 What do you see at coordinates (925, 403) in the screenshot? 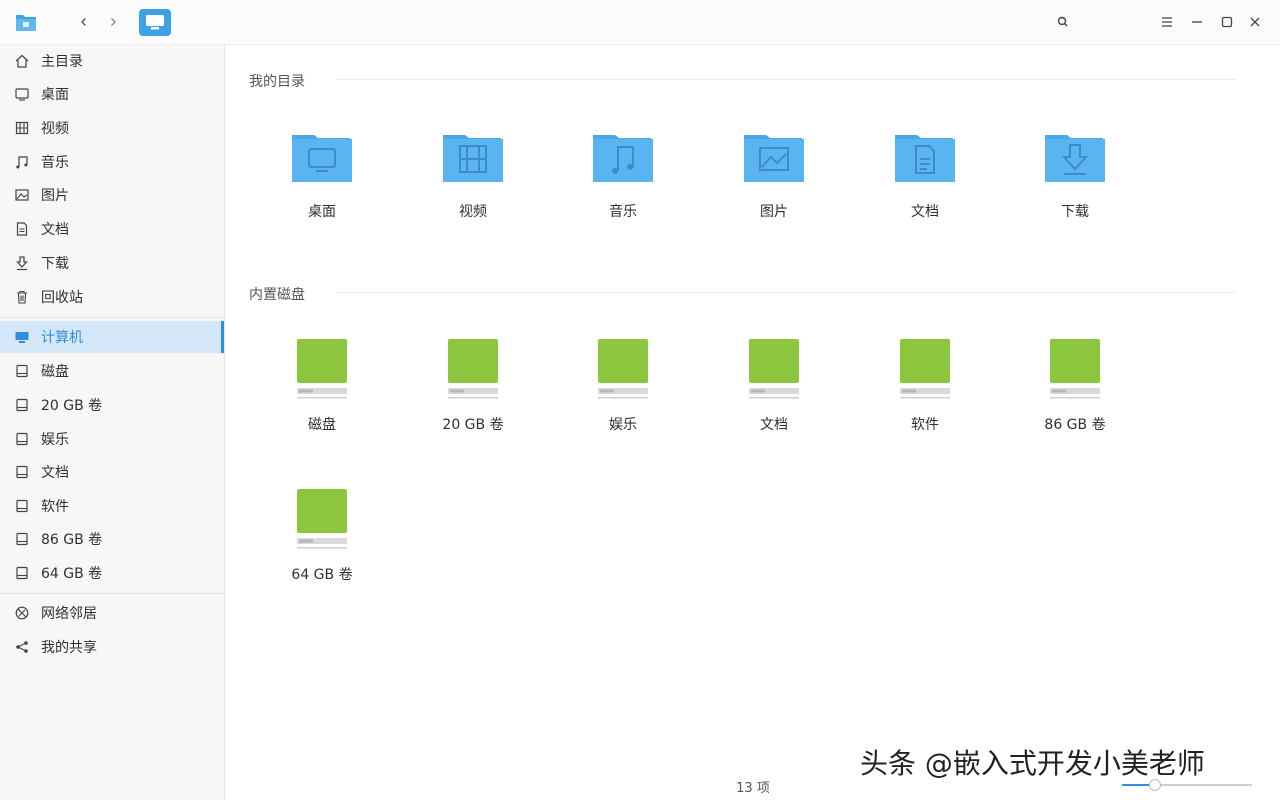
I see `drive-tile-software: 软件` at bounding box center [925, 403].